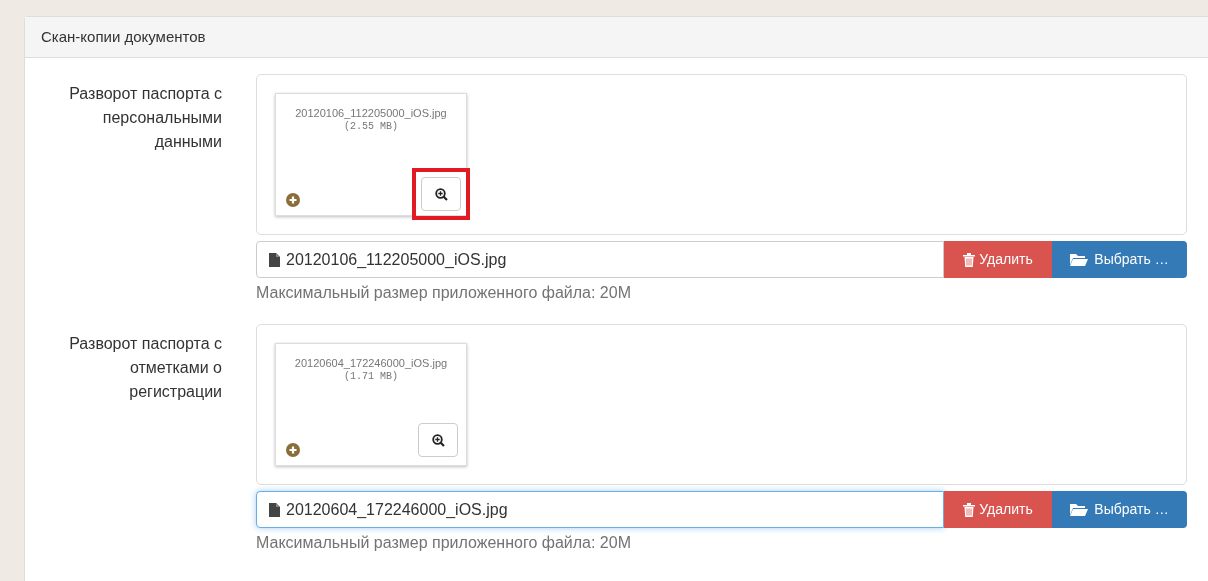 Image resolution: width=1208 pixels, height=581 pixels. Describe the element at coordinates (145, 118) in the screenshot. I see `field-label: Разворот паспорта с персональными данными` at that location.